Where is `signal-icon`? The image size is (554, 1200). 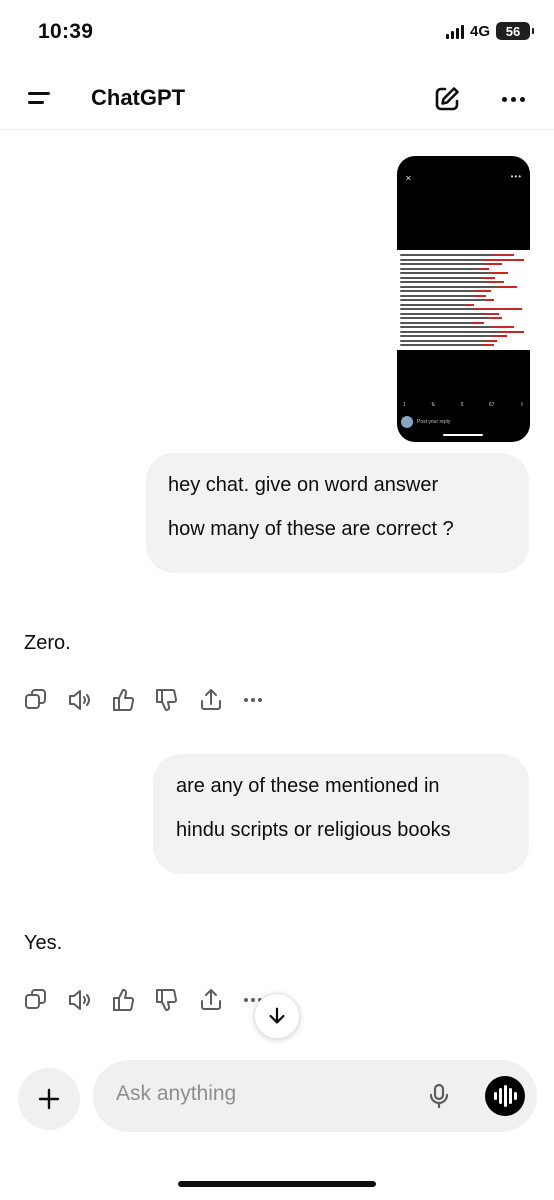 signal-icon is located at coordinates (454, 31).